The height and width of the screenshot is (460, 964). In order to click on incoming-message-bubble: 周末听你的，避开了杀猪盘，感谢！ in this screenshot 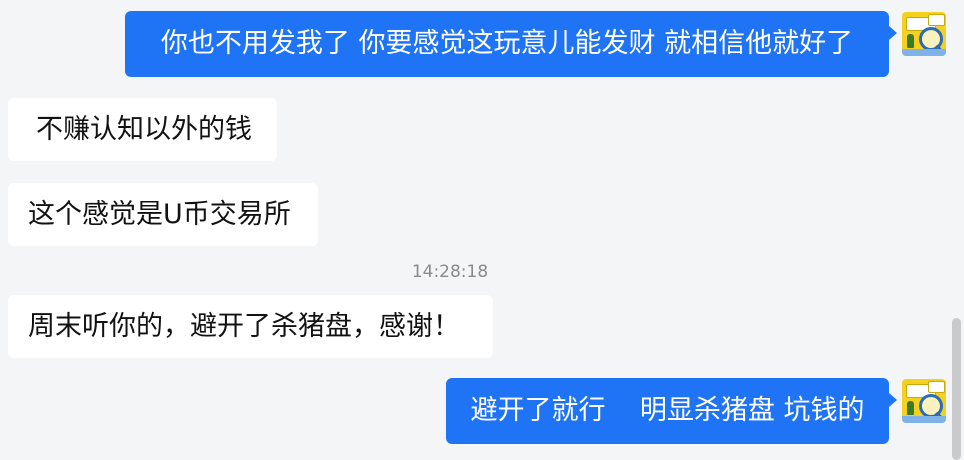, I will do `click(250, 326)`.